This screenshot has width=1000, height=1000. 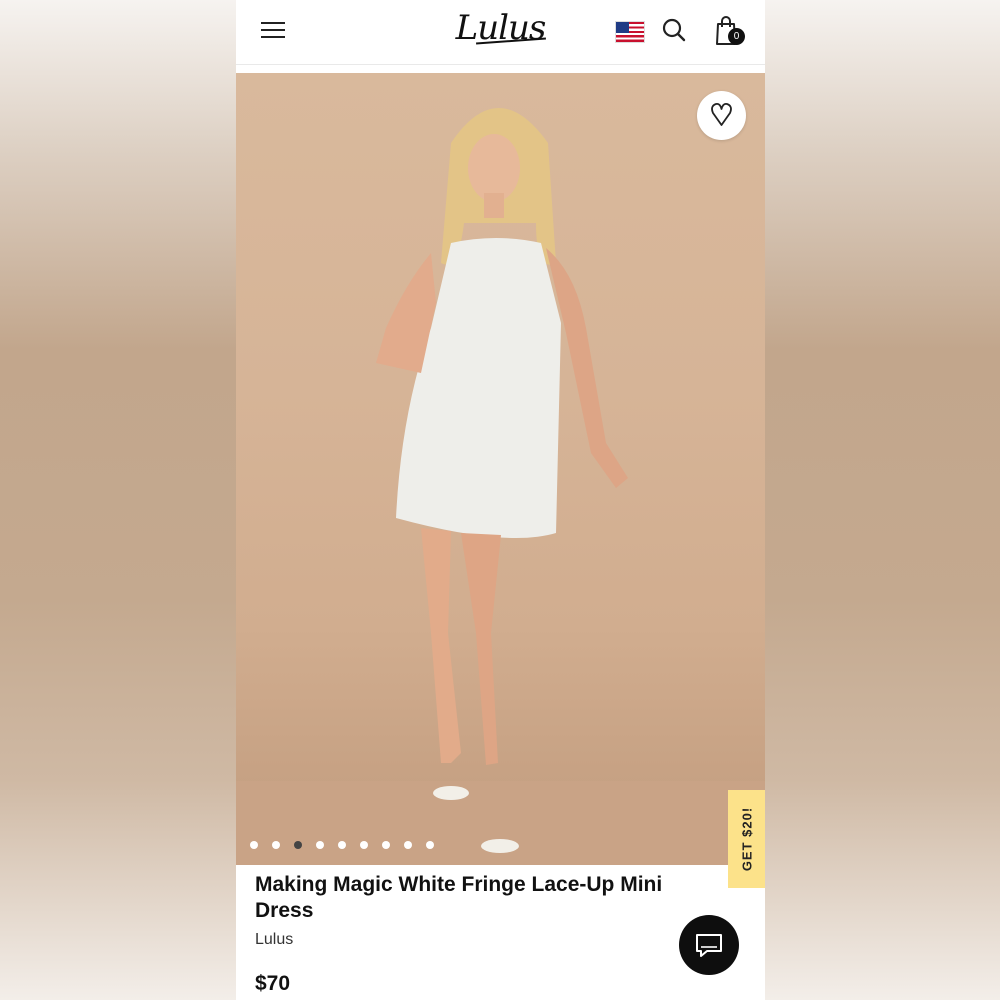 I want to click on cart-count-badge: 0, so click(x=736, y=36).